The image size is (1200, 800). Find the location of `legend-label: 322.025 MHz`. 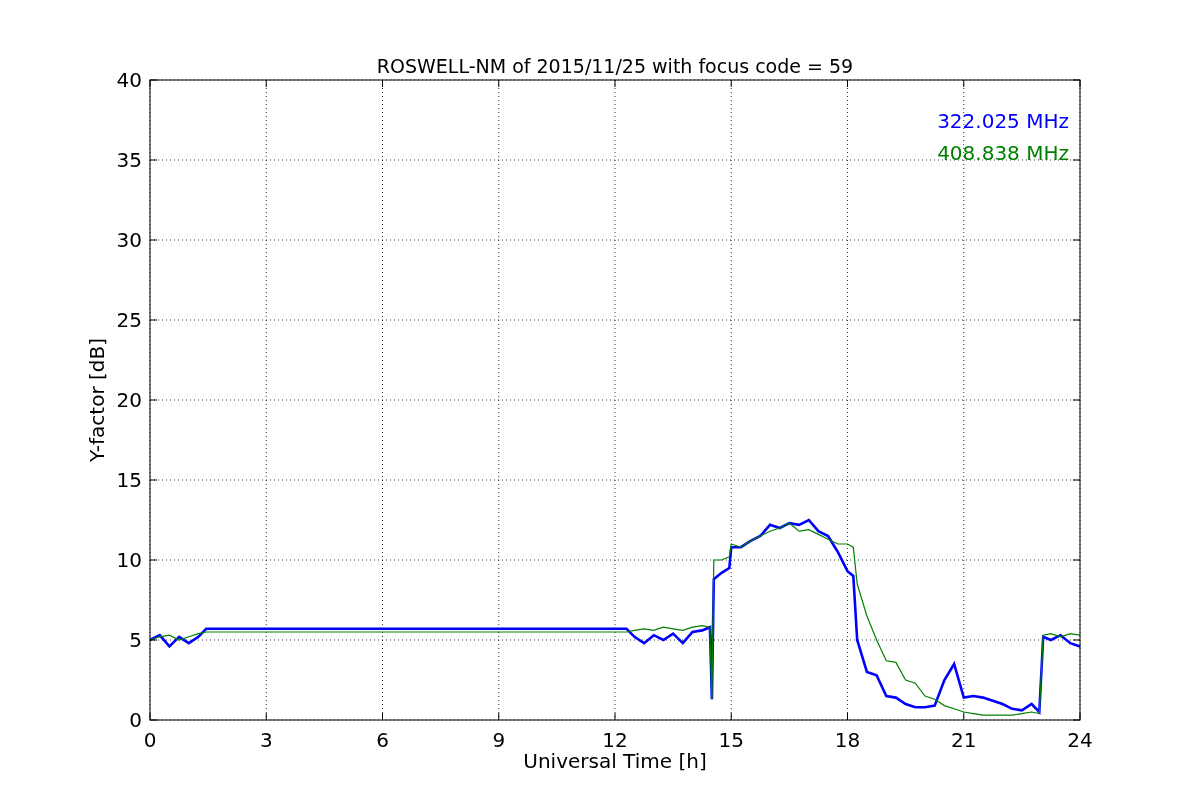

legend-label: 322.025 MHz is located at coordinates (1003, 121).